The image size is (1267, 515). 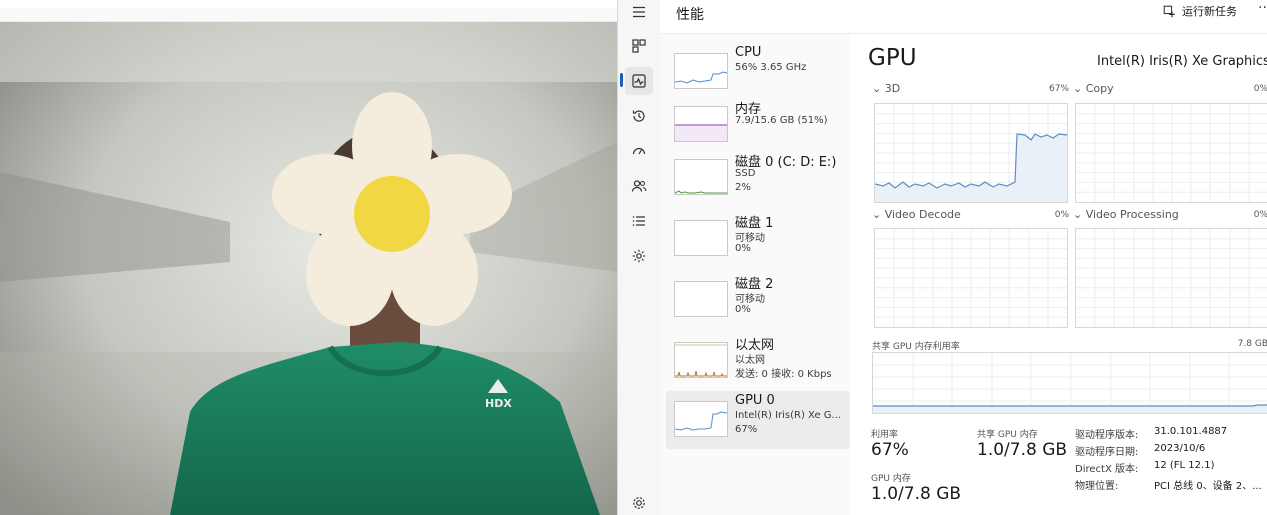 I want to click on disk1-thumbnail-graph, so click(x=701, y=238).